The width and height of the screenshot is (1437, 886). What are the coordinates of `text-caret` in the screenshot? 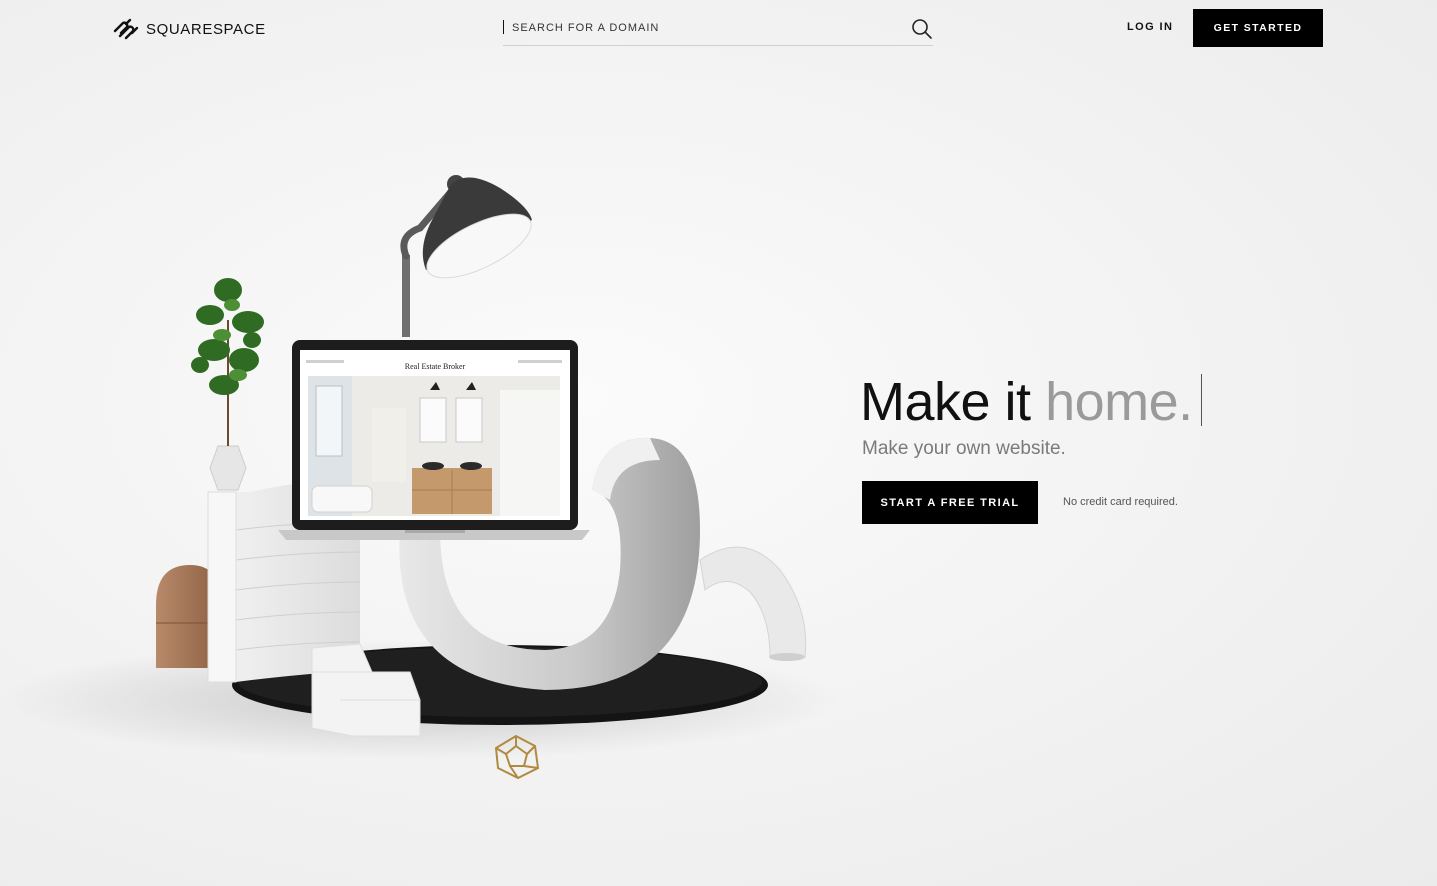 It's located at (503, 27).